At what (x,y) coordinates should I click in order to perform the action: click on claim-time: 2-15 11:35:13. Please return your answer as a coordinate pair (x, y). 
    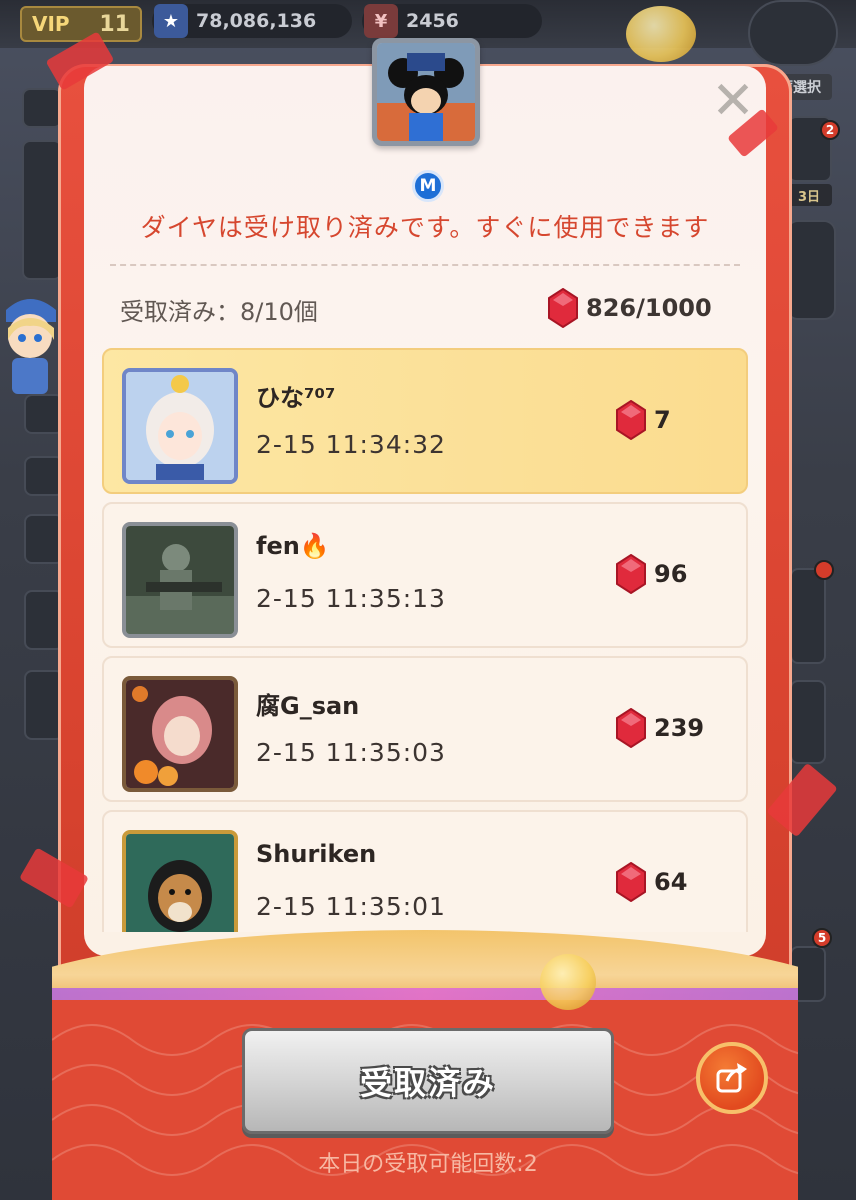
    Looking at the image, I should click on (351, 598).